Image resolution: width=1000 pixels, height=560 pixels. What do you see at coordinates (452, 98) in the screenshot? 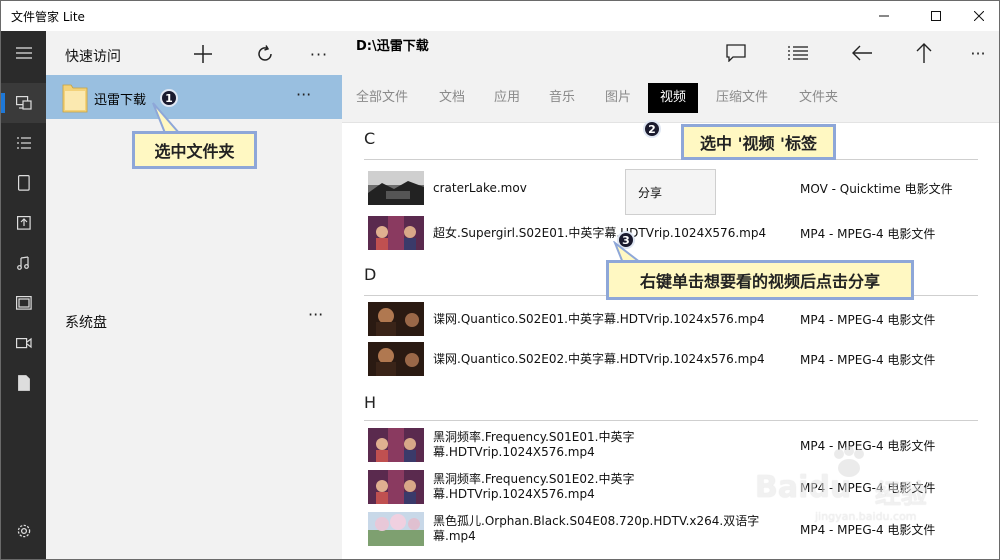
I see `tab-documents: 文档` at bounding box center [452, 98].